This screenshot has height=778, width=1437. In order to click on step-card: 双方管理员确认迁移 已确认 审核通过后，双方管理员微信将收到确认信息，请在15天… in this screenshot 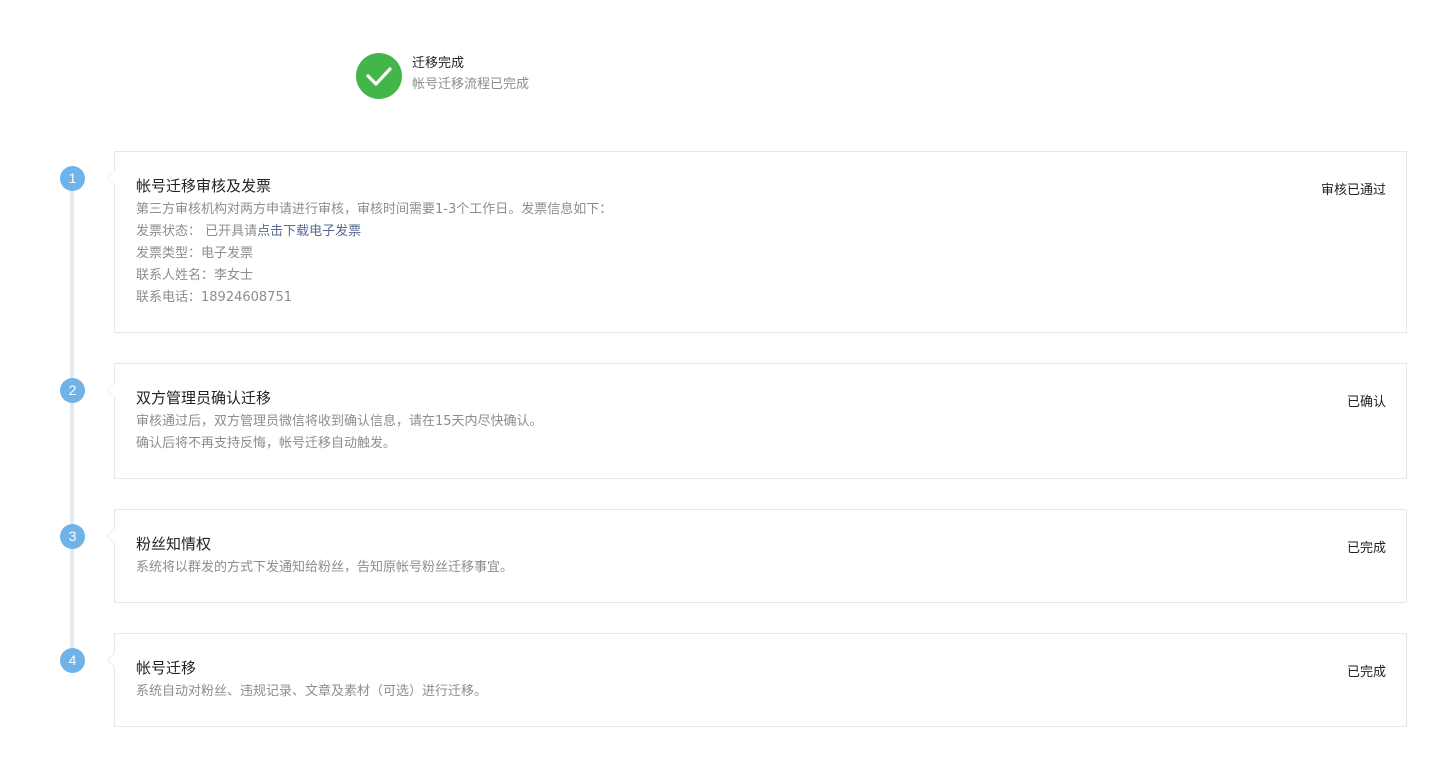, I will do `click(757, 421)`.